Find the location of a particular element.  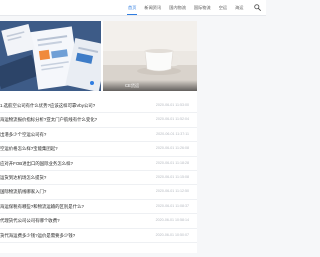

search-icon is located at coordinates (257, 7).